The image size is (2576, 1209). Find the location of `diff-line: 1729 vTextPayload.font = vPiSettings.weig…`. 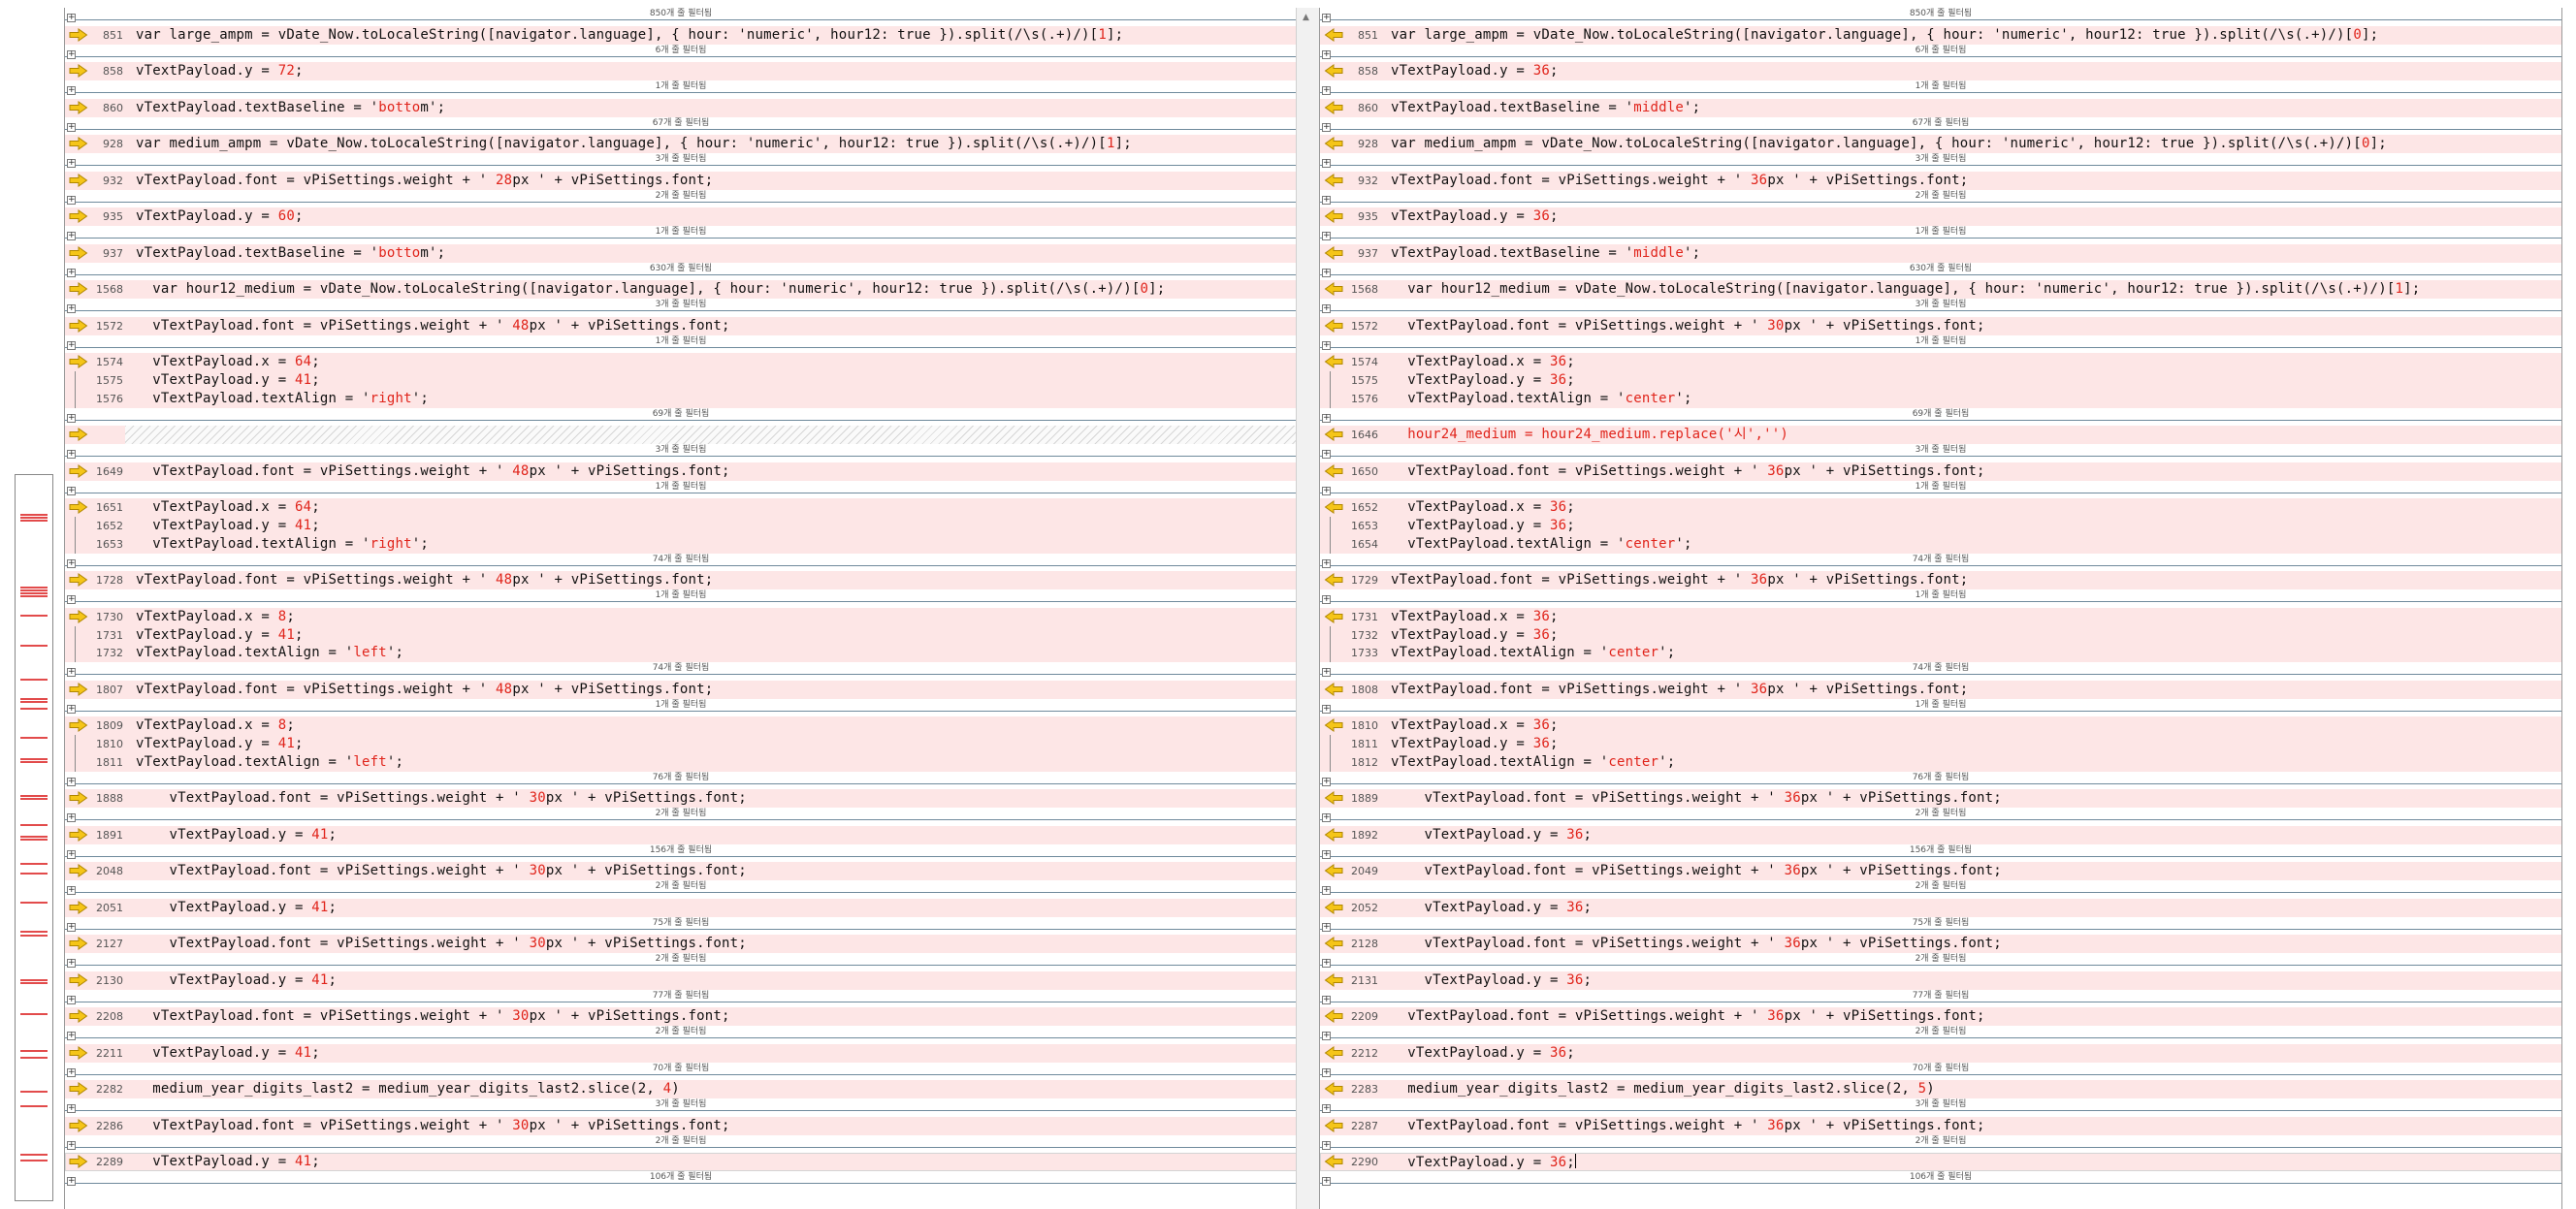

diff-line: 1729 vTextPayload.font = vPiSettings.weig… is located at coordinates (1940, 580).